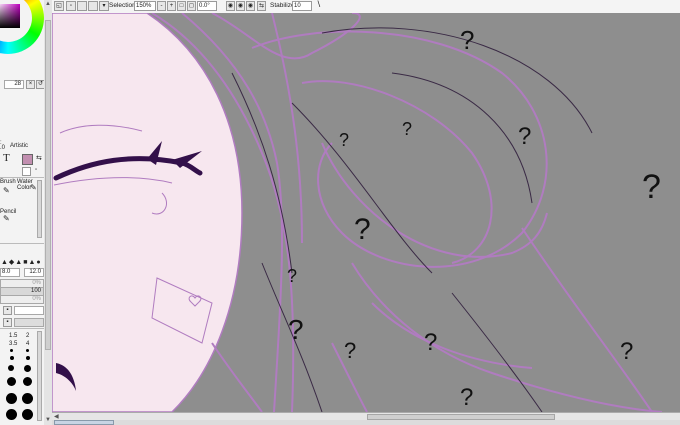  I want to click on brush-preset-0: 1.5, so click(13, 336).